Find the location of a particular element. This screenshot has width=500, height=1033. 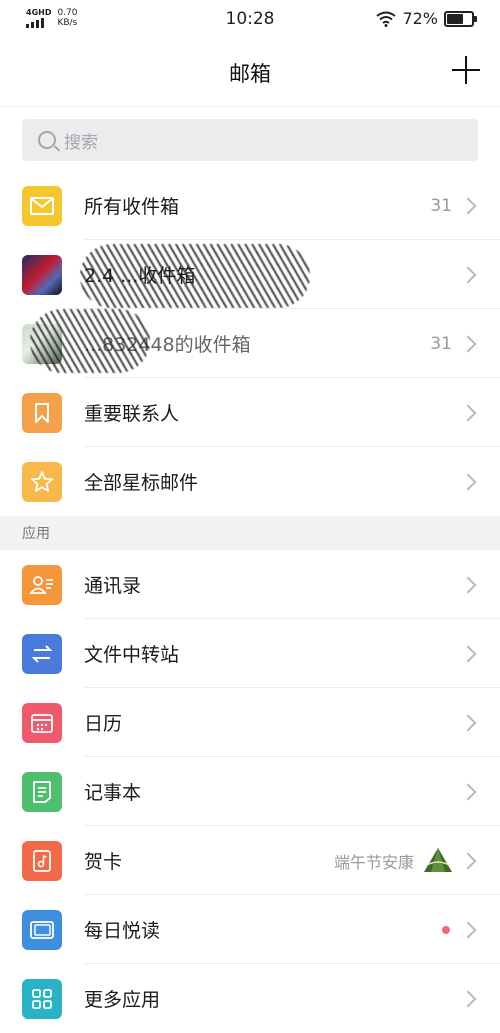

app-label: 更多应用 is located at coordinates (122, 1000).